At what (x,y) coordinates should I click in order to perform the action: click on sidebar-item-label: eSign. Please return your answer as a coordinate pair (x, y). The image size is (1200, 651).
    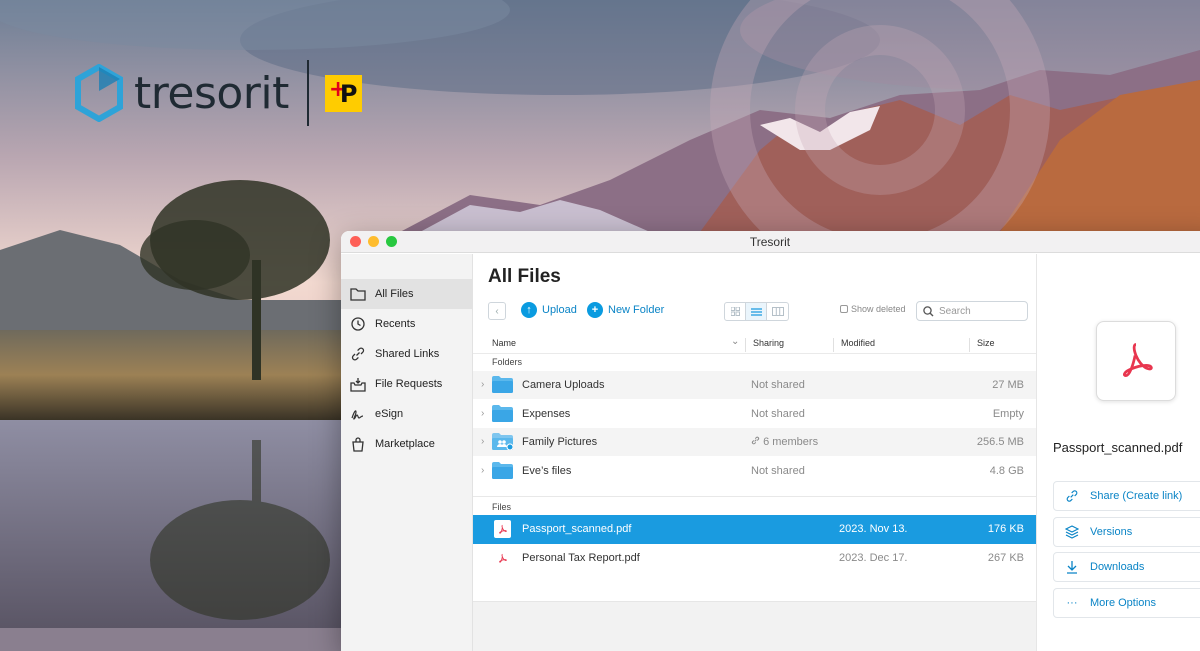
    Looking at the image, I should click on (389, 414).